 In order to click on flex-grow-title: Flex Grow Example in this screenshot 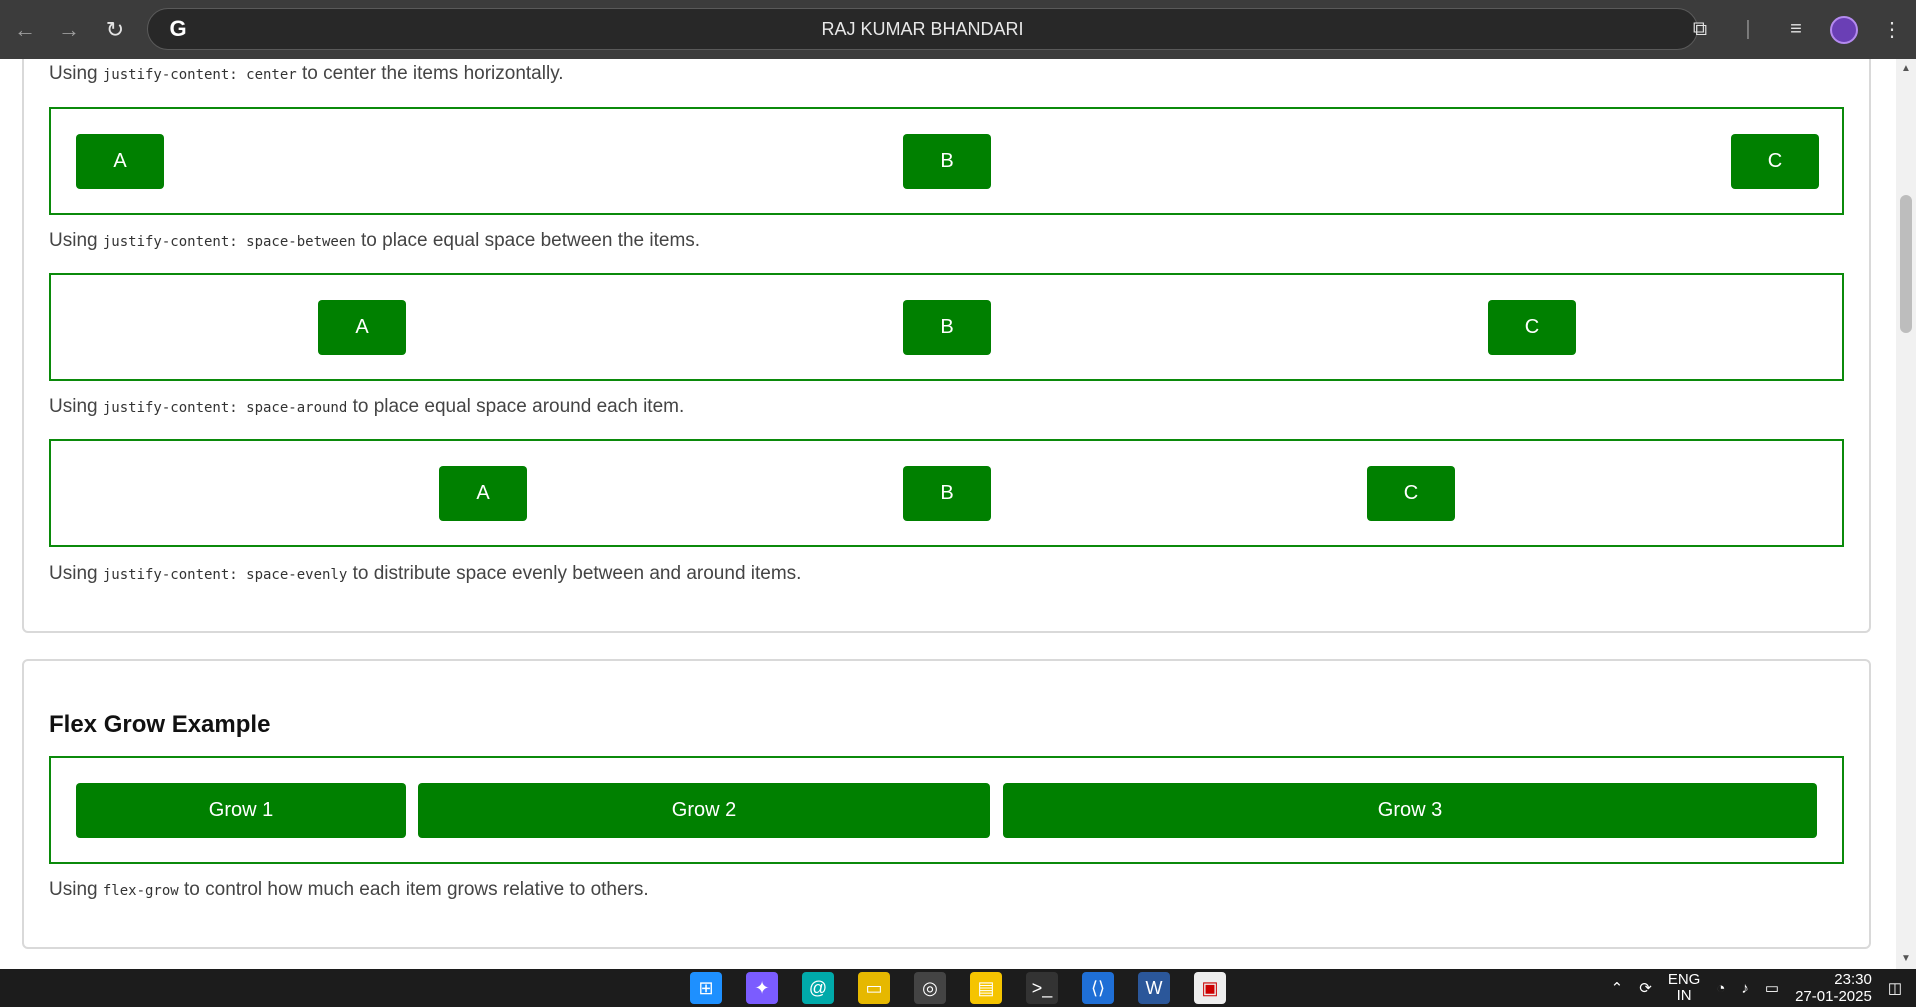, I will do `click(160, 724)`.